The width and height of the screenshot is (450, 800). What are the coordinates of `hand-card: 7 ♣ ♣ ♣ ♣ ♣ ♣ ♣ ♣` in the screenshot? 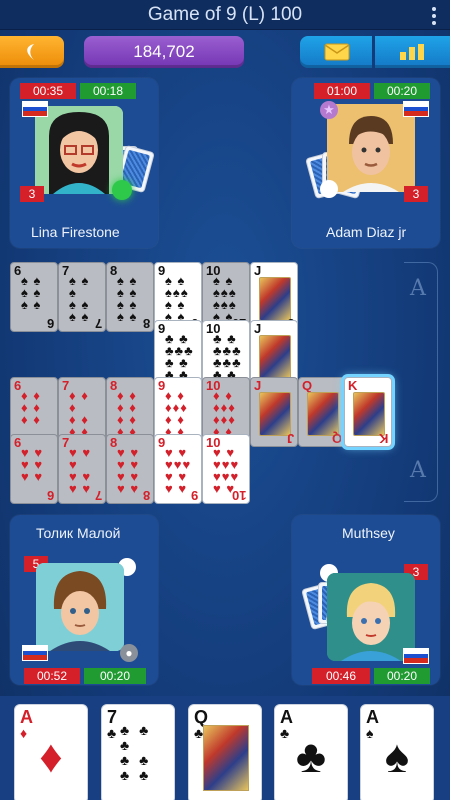 It's located at (138, 752).